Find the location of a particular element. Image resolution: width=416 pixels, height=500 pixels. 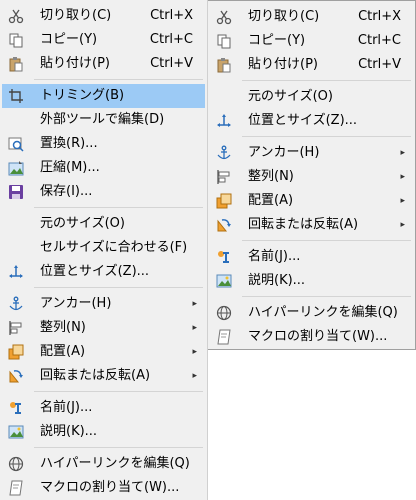

menu-item-shortcut: Ctrl+X is located at coordinates (171, 15).